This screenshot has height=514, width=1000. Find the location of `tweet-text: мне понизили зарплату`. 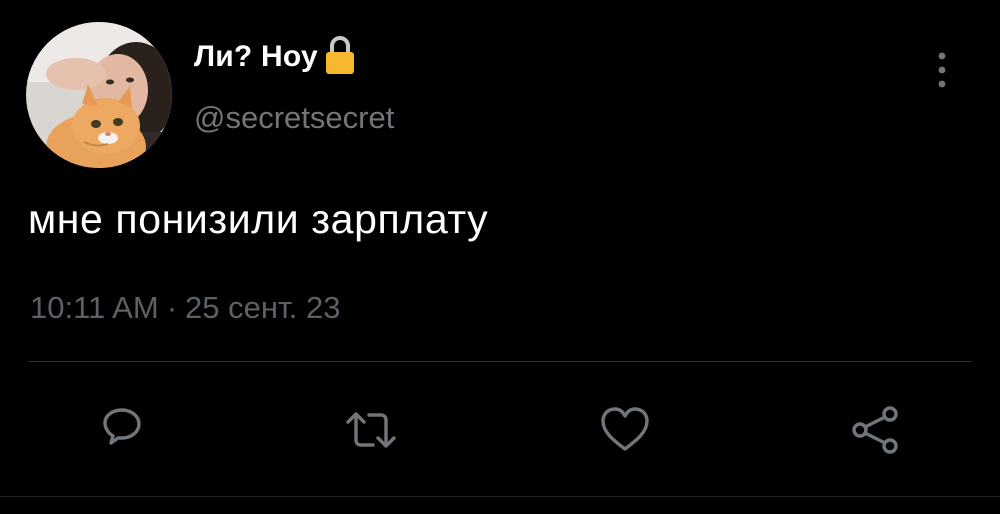

tweet-text: мне понизили зарплату is located at coordinates (258, 219).